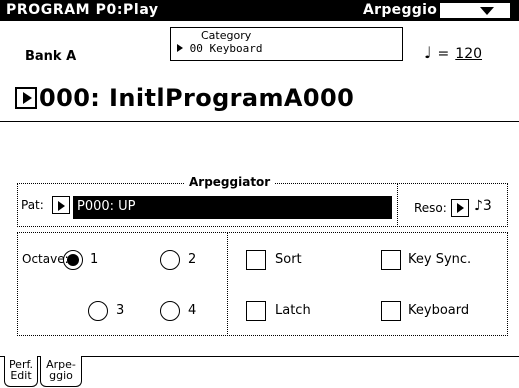  I want to click on pattern-field: P000: UP, so click(232, 207).